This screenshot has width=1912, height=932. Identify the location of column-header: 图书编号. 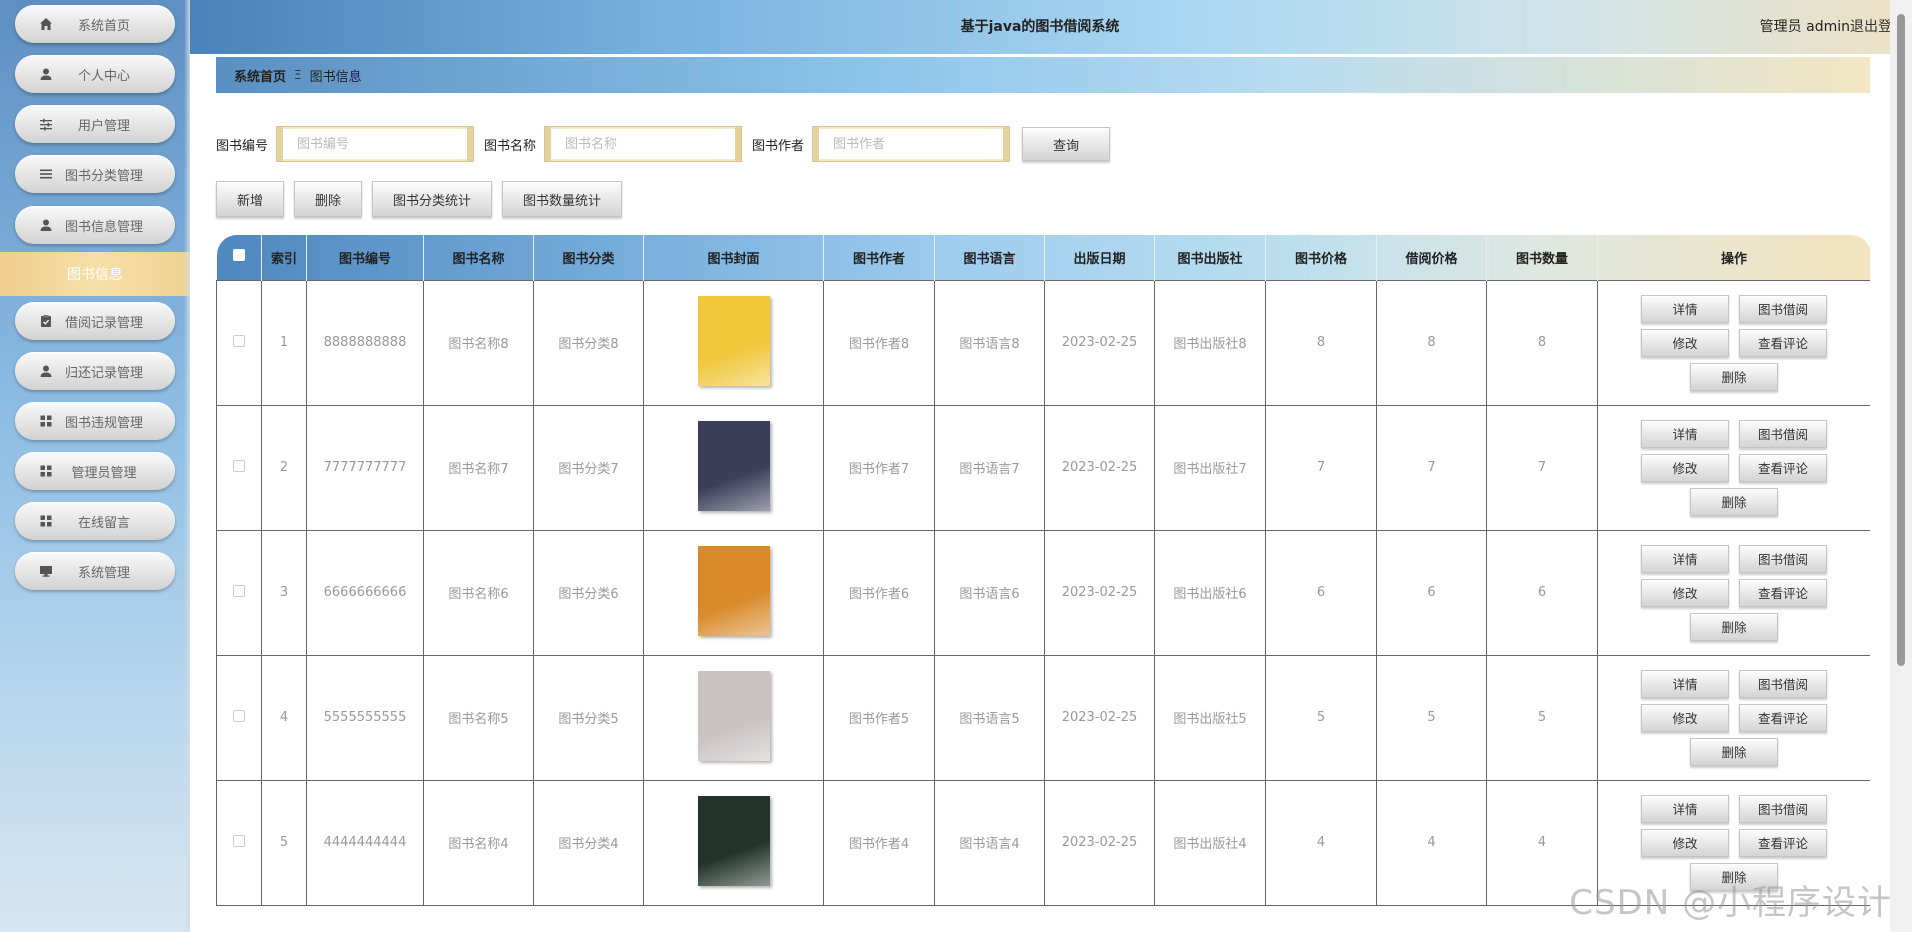
(365, 257).